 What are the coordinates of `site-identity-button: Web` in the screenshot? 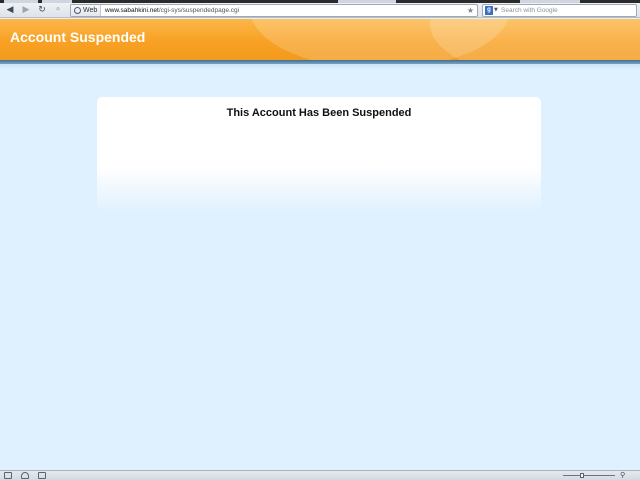 It's located at (86, 10).